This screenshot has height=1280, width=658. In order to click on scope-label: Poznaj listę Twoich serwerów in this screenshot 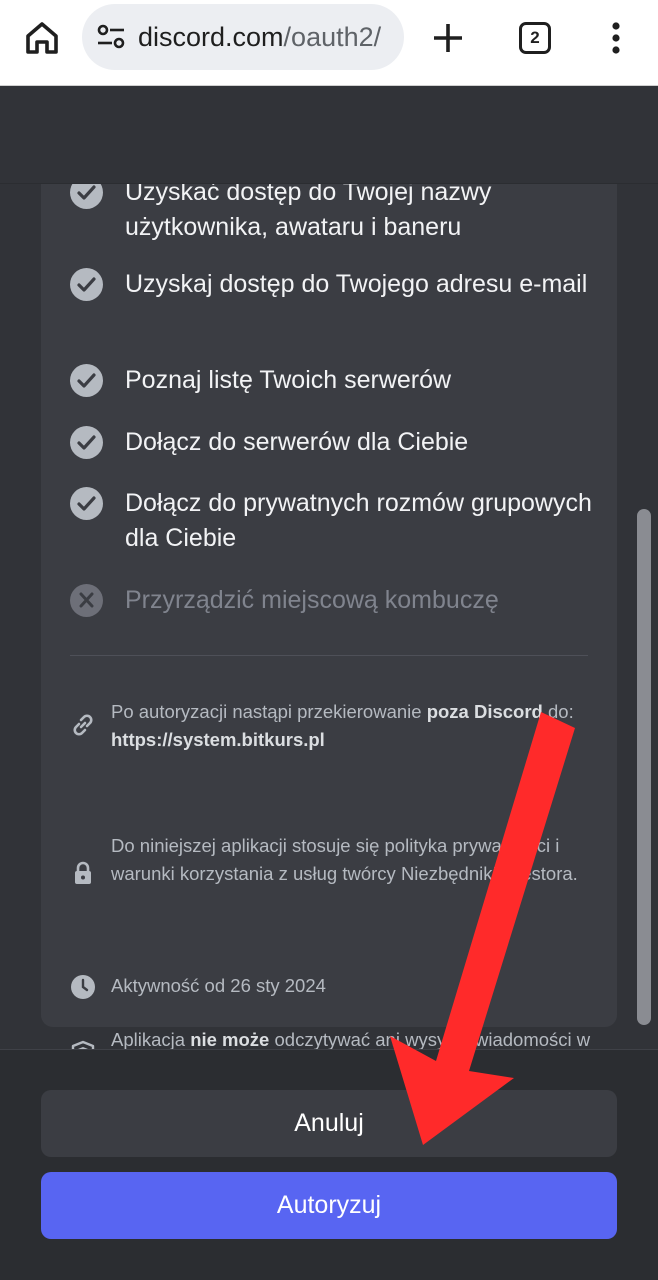, I will do `click(288, 380)`.